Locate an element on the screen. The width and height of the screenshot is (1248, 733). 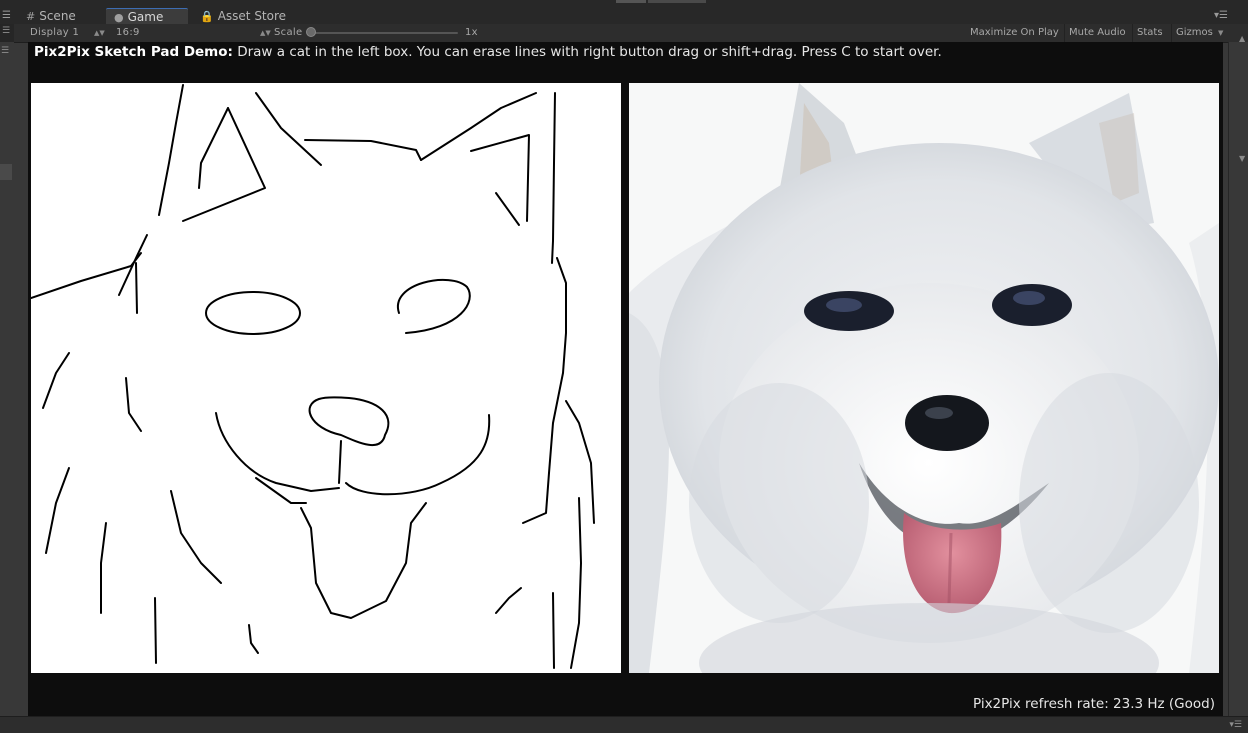
scroll-up-icon: ▲ is located at coordinates (1242, 38).